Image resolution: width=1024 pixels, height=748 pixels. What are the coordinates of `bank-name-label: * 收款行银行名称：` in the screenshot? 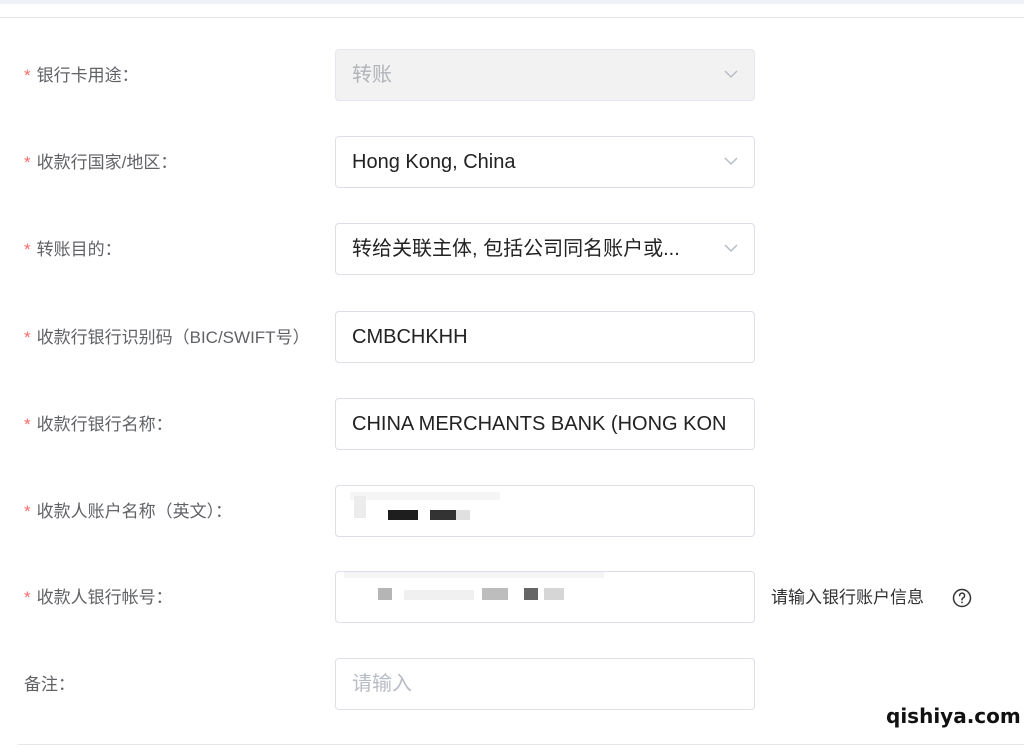 It's located at (98, 424).